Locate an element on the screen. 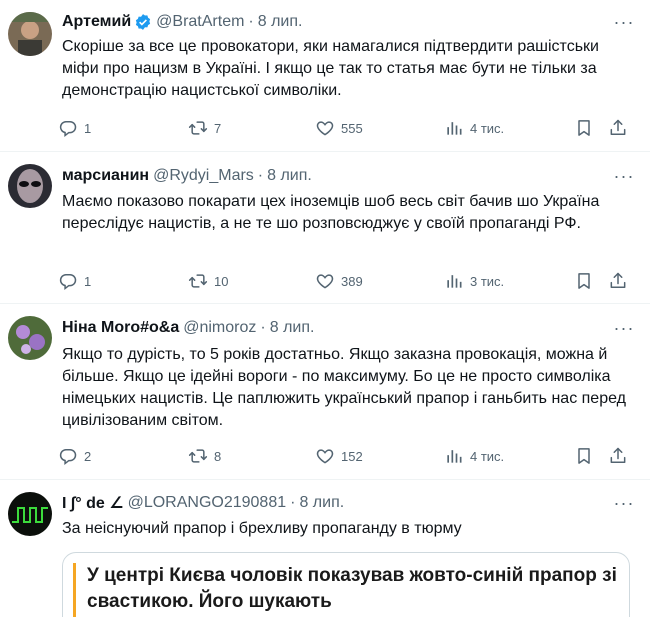 Image resolution: width=650 pixels, height=617 pixels. author-name: Артемий is located at coordinates (96, 22).